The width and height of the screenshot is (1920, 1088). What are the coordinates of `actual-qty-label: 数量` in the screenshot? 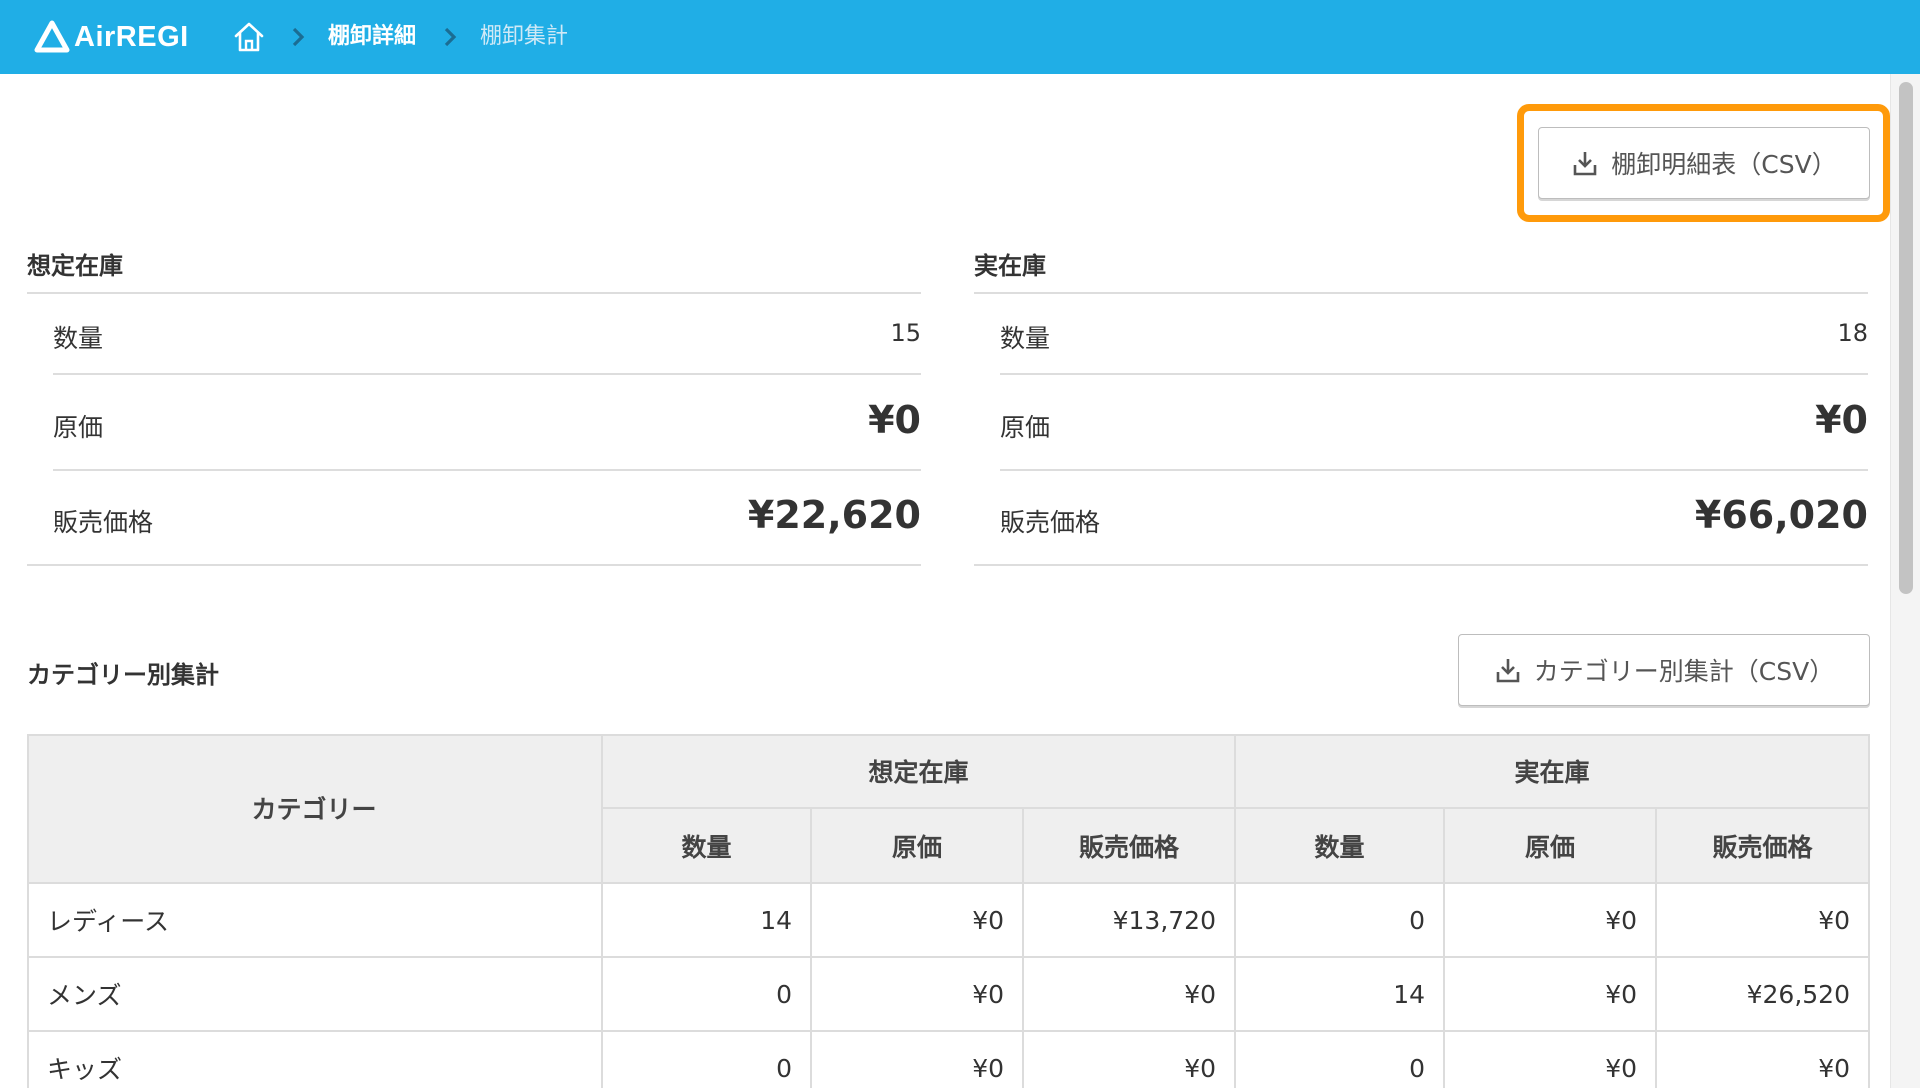 It's located at (1025, 338).